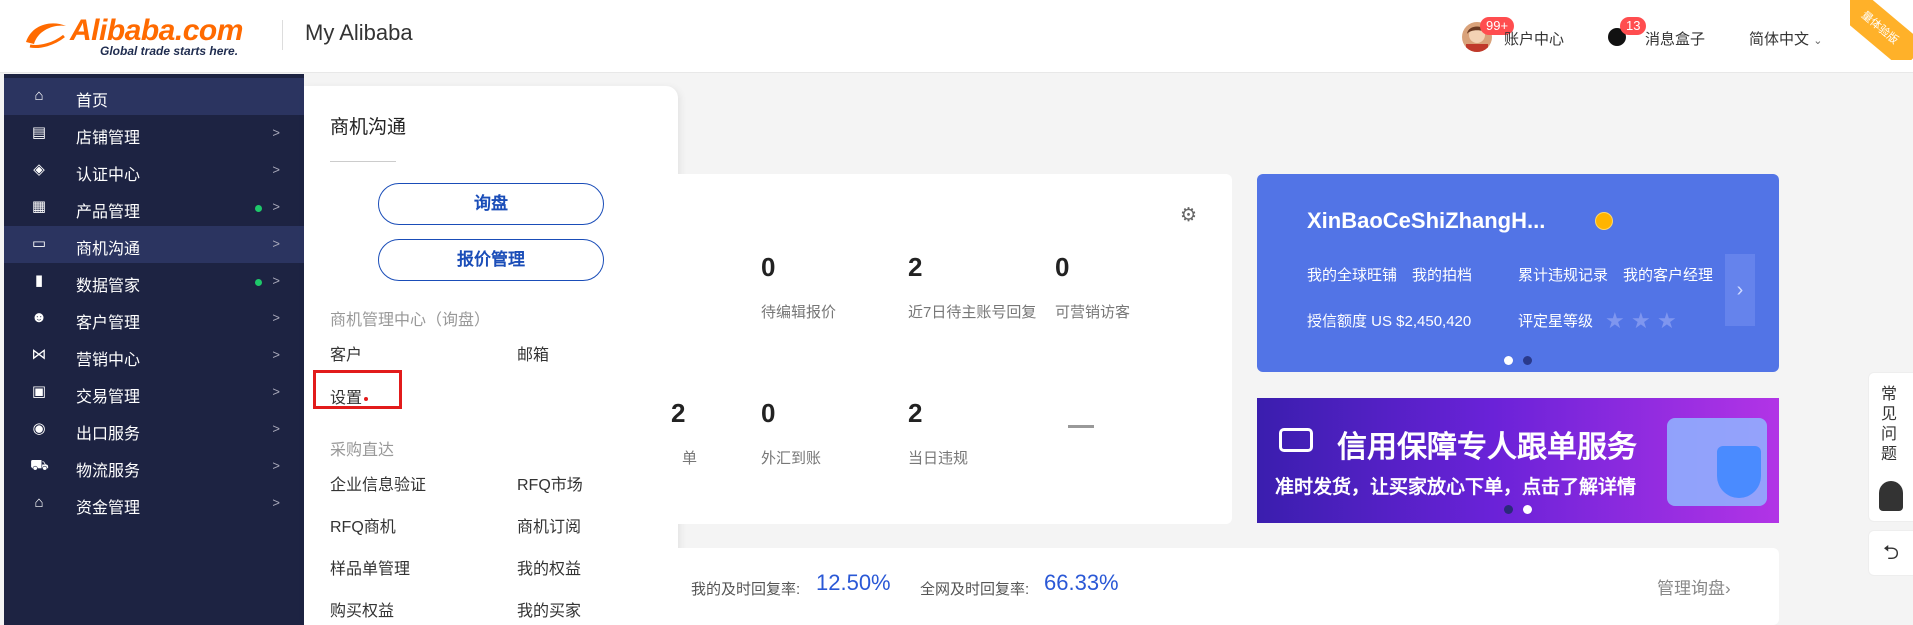  Describe the element at coordinates (282, 35) in the screenshot. I see `header-divider` at that location.